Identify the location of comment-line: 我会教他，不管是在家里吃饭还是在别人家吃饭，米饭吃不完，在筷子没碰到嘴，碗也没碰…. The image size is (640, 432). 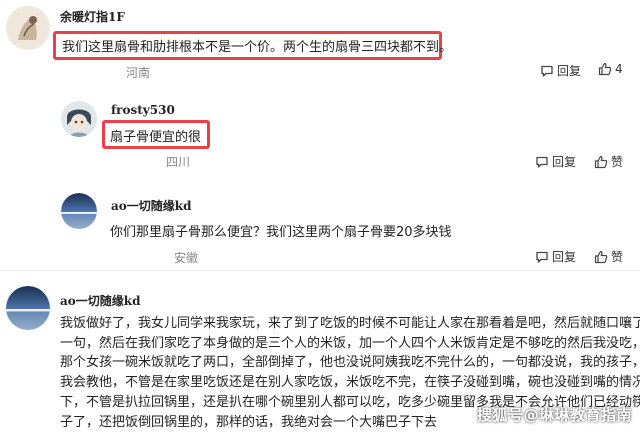
(350, 383).